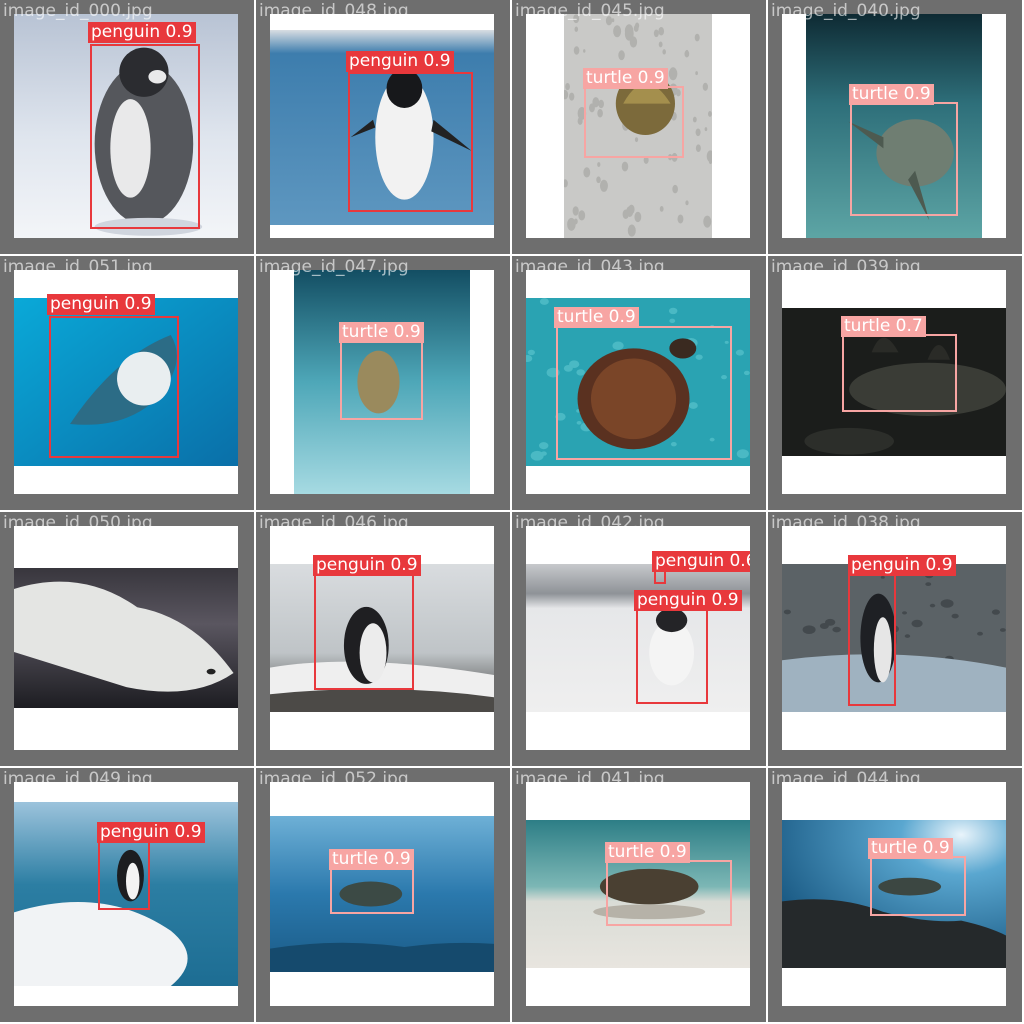 The image size is (1024, 1024). What do you see at coordinates (846, 11) in the screenshot?
I see `image-filename: image_id_040.jpg` at bounding box center [846, 11].